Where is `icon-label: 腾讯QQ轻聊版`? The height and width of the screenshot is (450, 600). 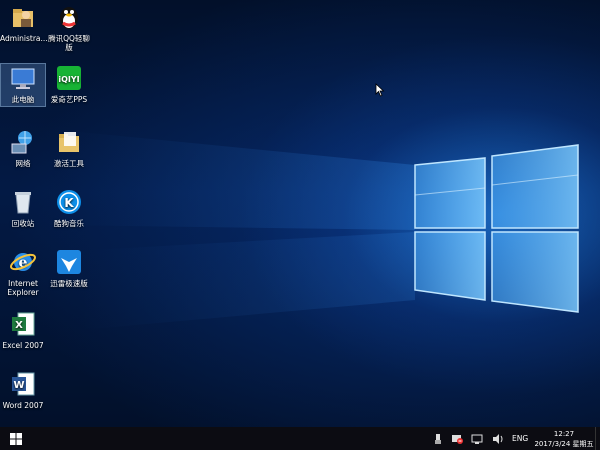
icon-label: 腾讯QQ轻聊版 is located at coordinates (69, 43).